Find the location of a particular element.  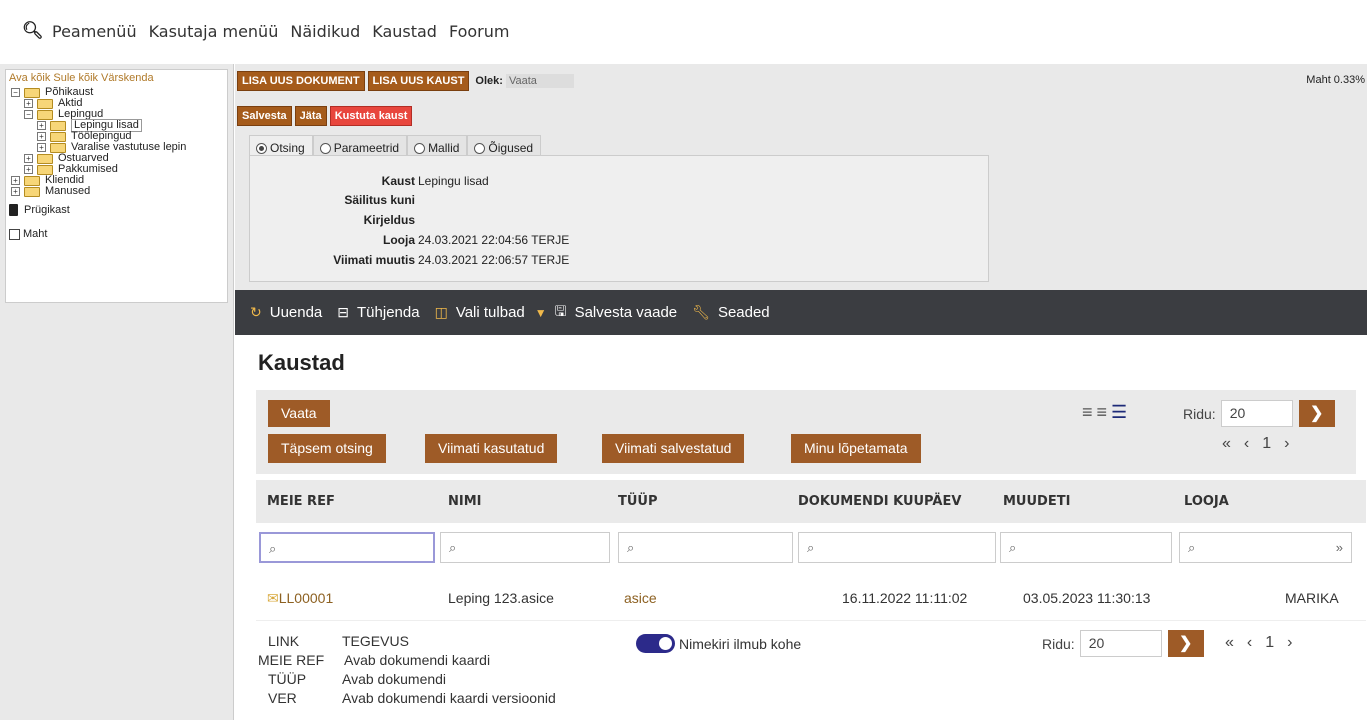

info-row-sailitus: Säilitus kuni is located at coordinates (480, 200).